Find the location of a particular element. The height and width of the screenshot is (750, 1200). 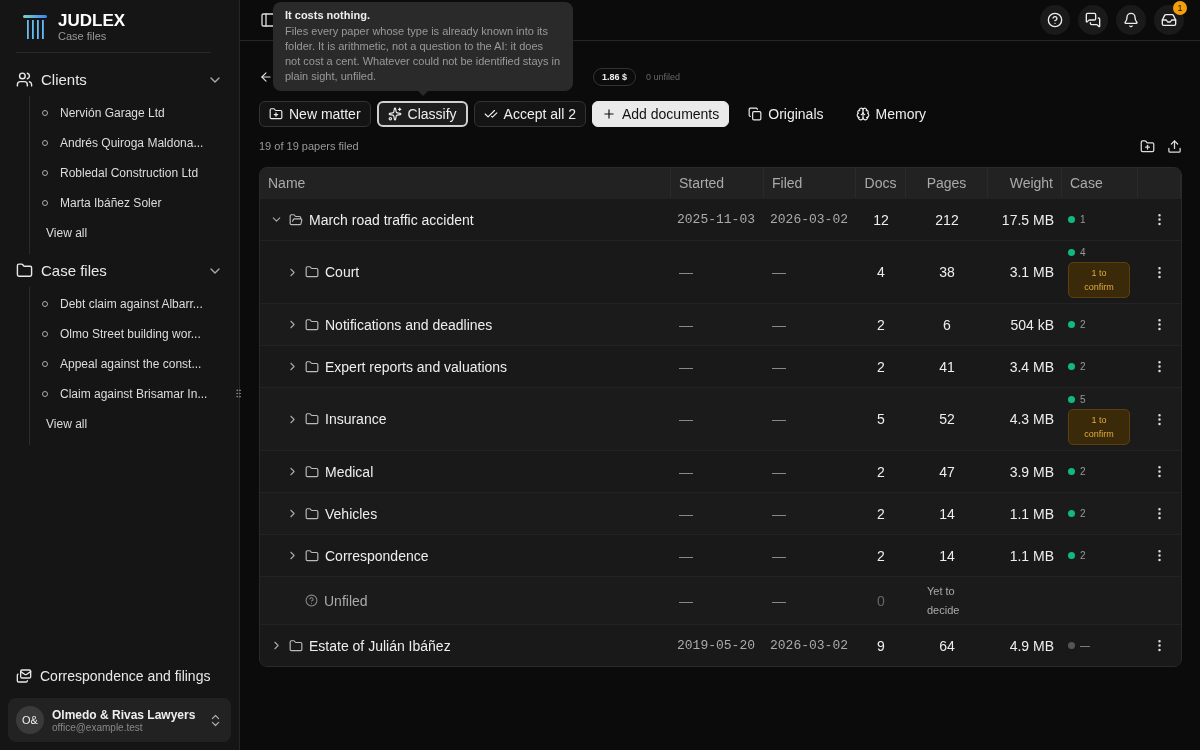

case-count: — is located at coordinates (1085, 645).